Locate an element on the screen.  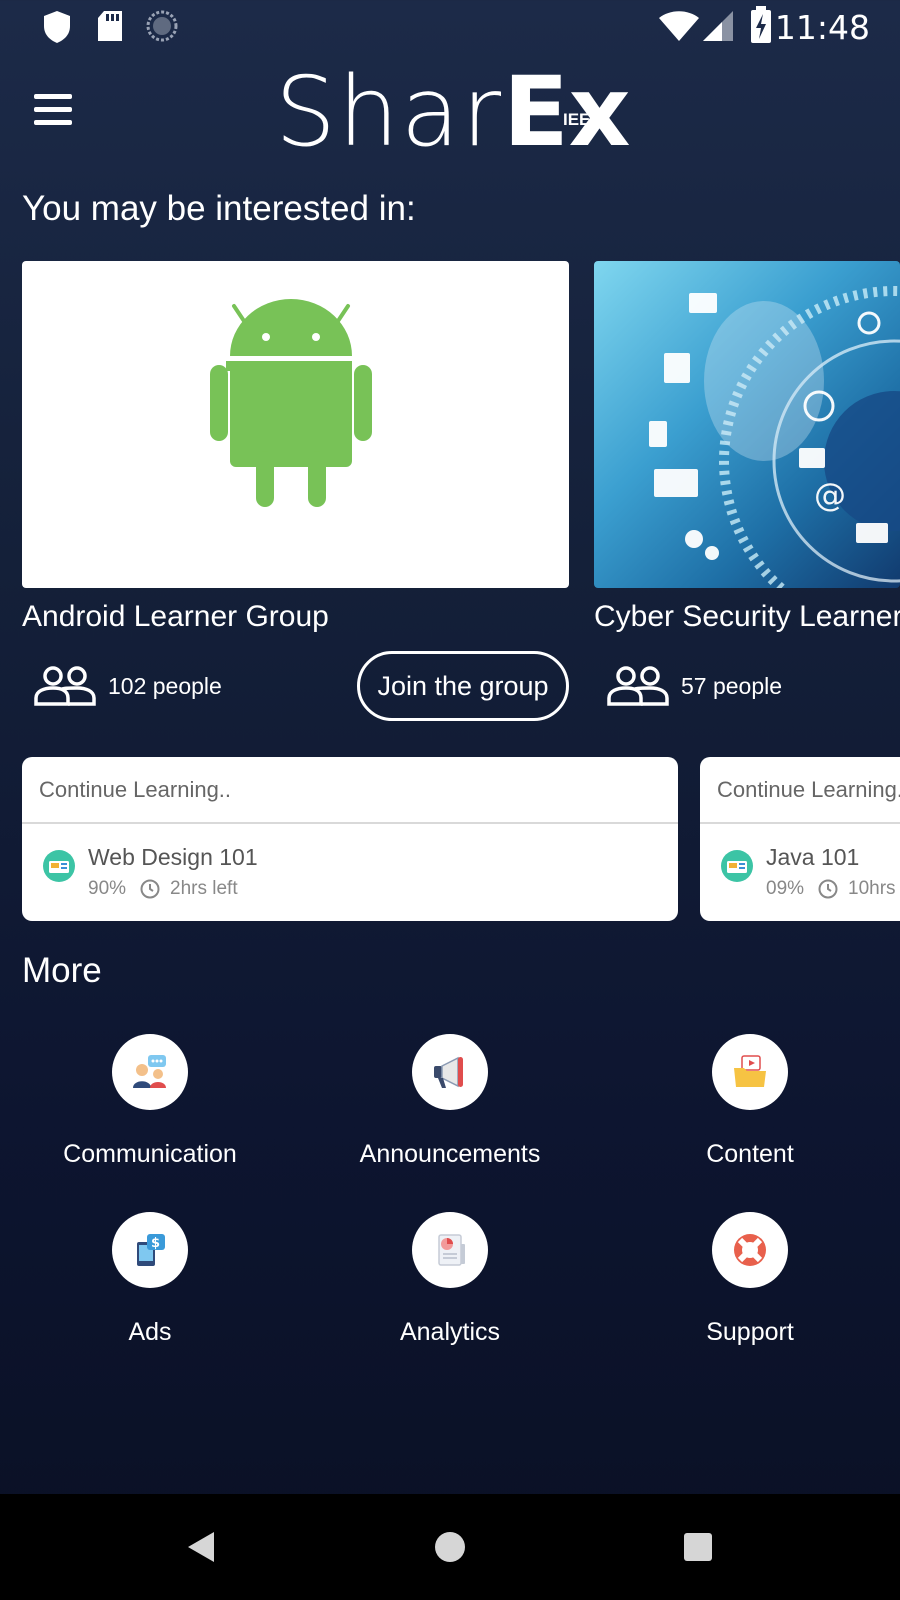
group-card-image-cyber: @ is located at coordinates (747, 424).